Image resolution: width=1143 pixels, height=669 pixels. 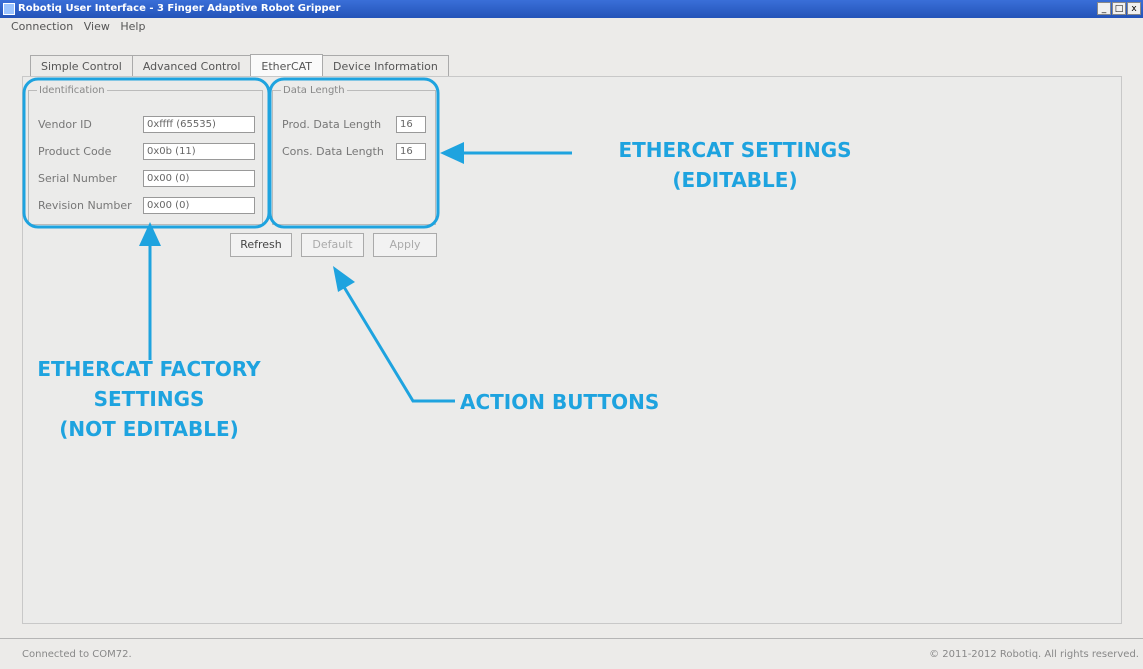 I want to click on vendor-id-field: 0xffff (65535), so click(x=199, y=124).